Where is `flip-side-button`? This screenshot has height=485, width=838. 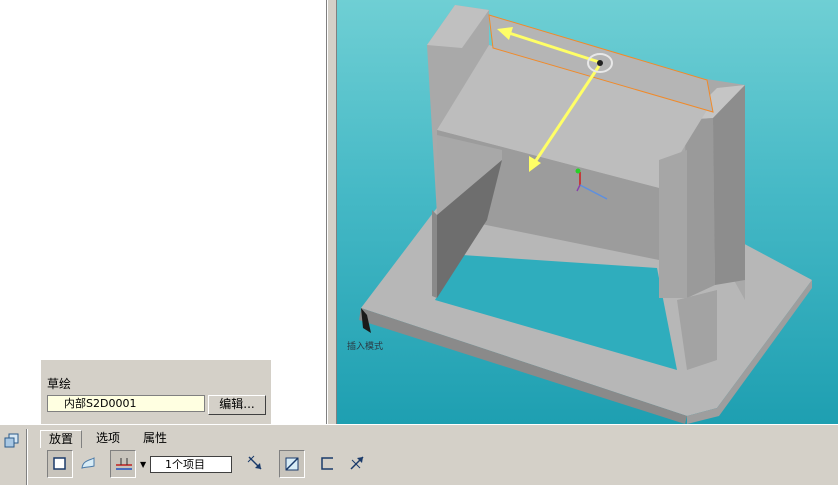
flip-side-button is located at coordinates (123, 464).